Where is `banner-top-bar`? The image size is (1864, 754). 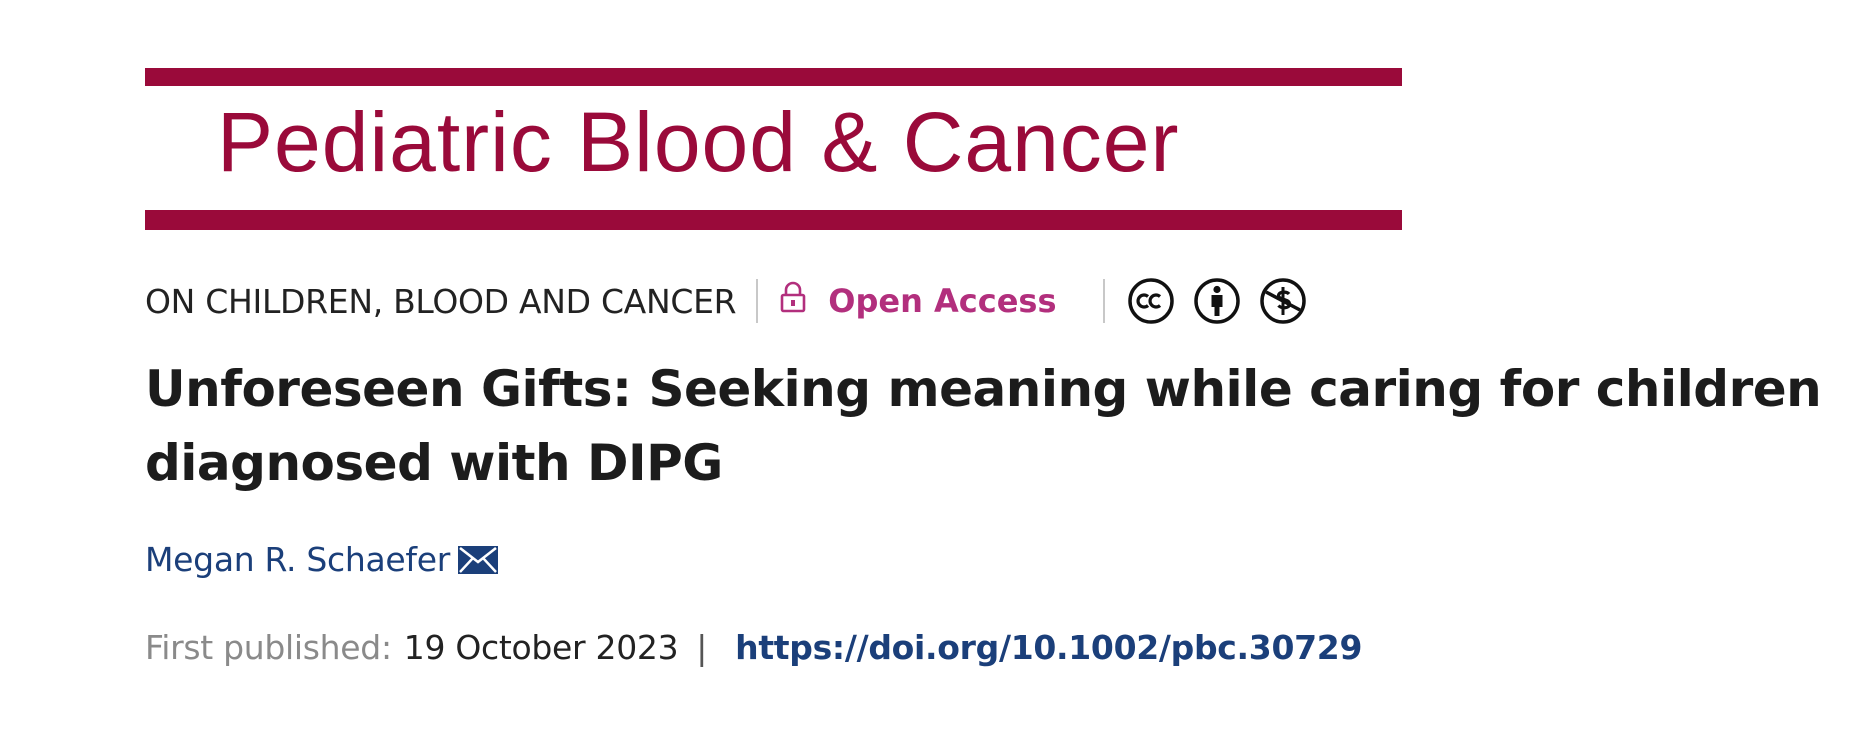
banner-top-bar is located at coordinates (773, 77).